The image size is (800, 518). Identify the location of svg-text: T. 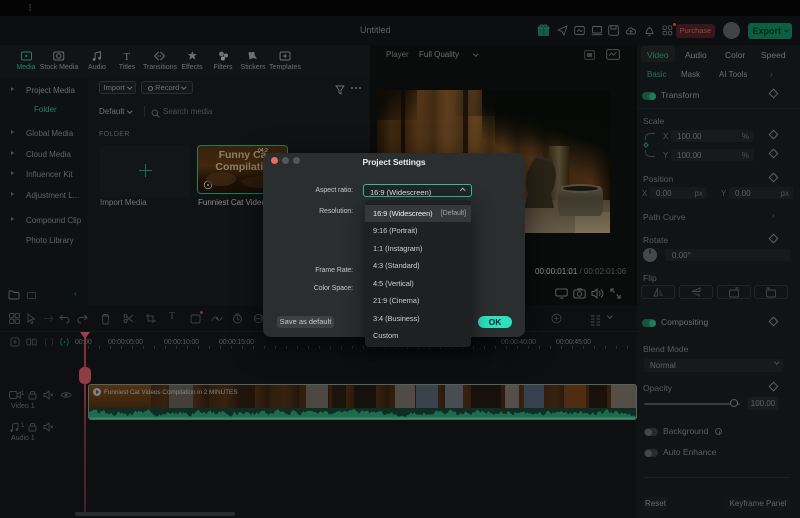
(127, 56).